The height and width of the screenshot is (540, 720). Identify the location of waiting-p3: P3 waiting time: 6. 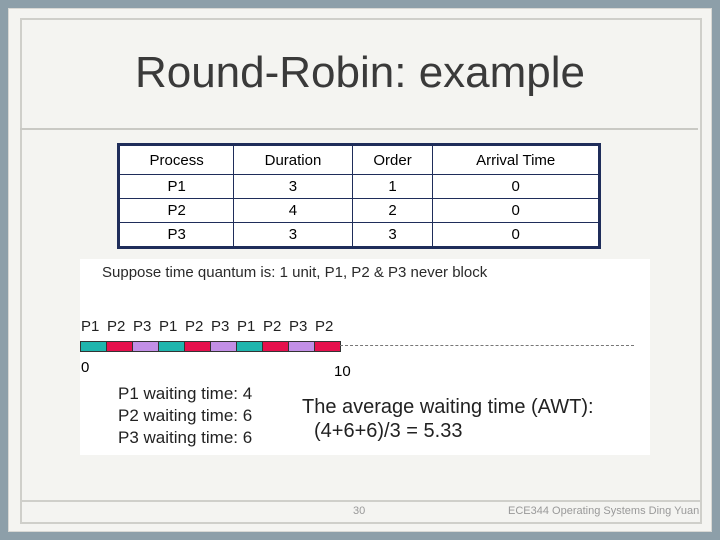
(185, 437).